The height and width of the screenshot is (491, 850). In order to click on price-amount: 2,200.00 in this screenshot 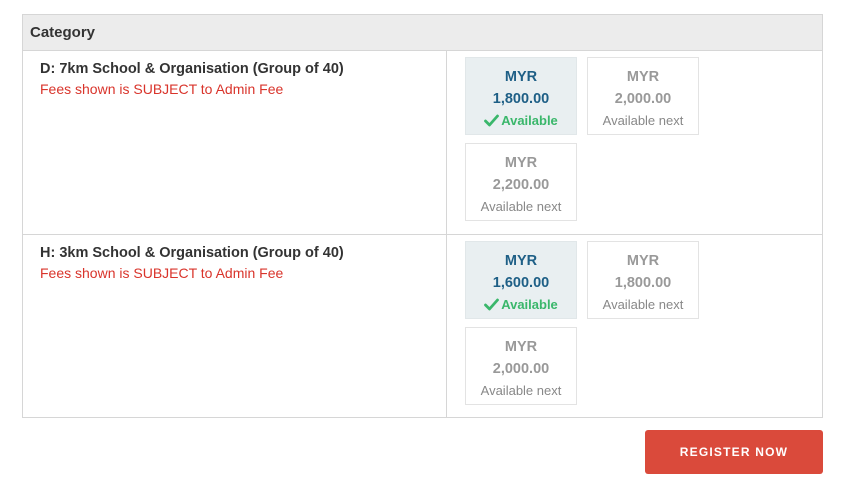, I will do `click(521, 185)`.